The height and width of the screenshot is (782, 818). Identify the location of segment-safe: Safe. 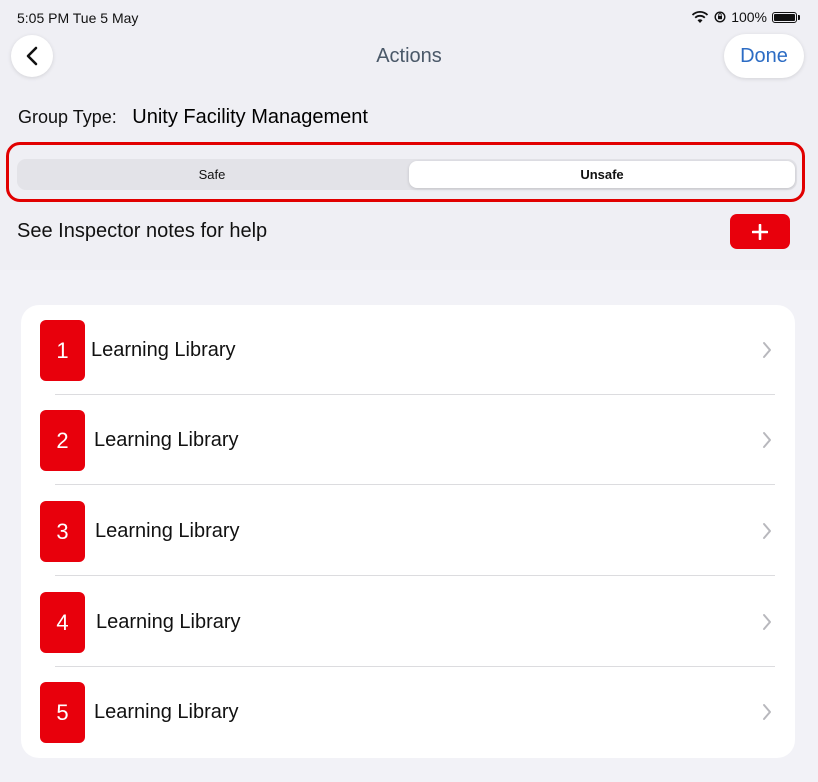
(212, 174).